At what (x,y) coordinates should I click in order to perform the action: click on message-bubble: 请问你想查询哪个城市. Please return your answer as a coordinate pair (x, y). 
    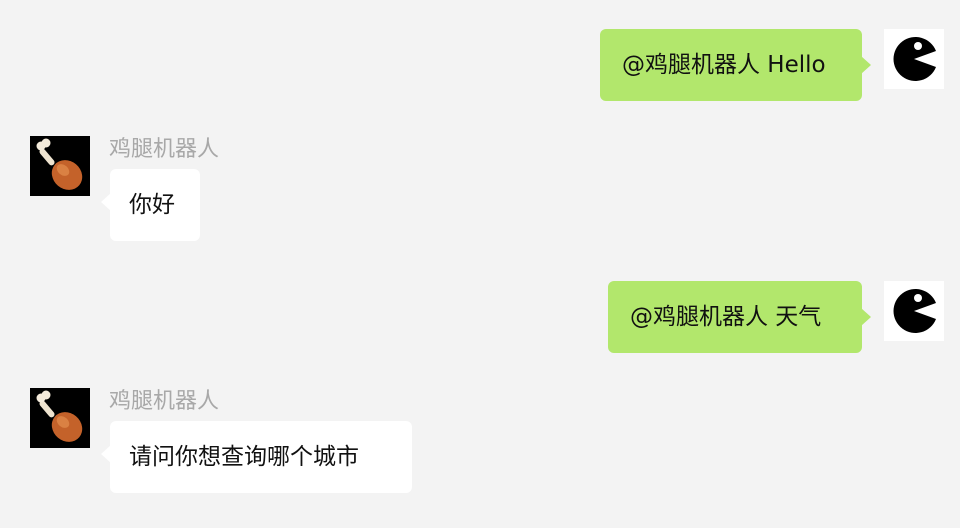
    Looking at the image, I should click on (256, 457).